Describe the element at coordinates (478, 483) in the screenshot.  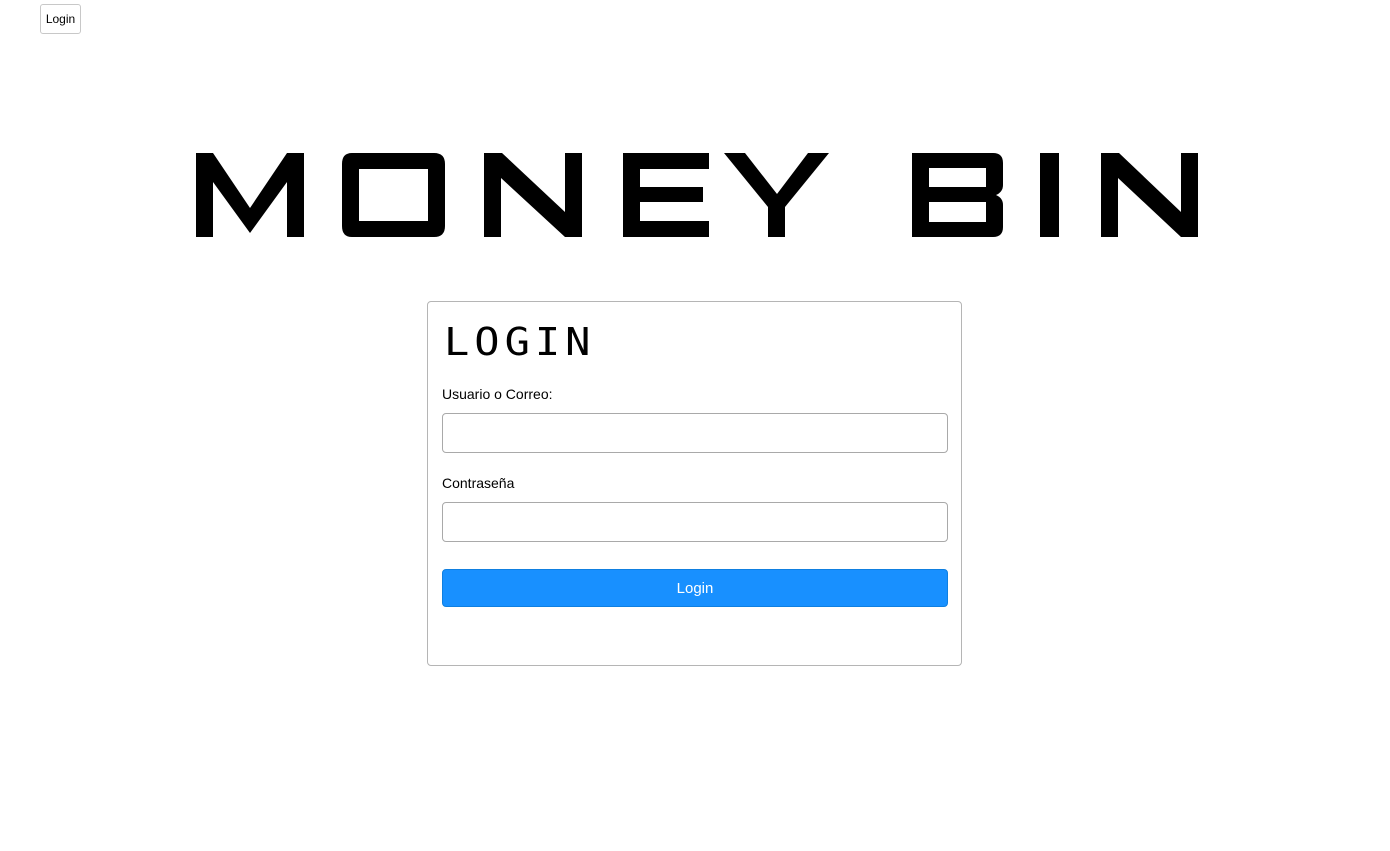
I see `password-label: Contraseña` at that location.